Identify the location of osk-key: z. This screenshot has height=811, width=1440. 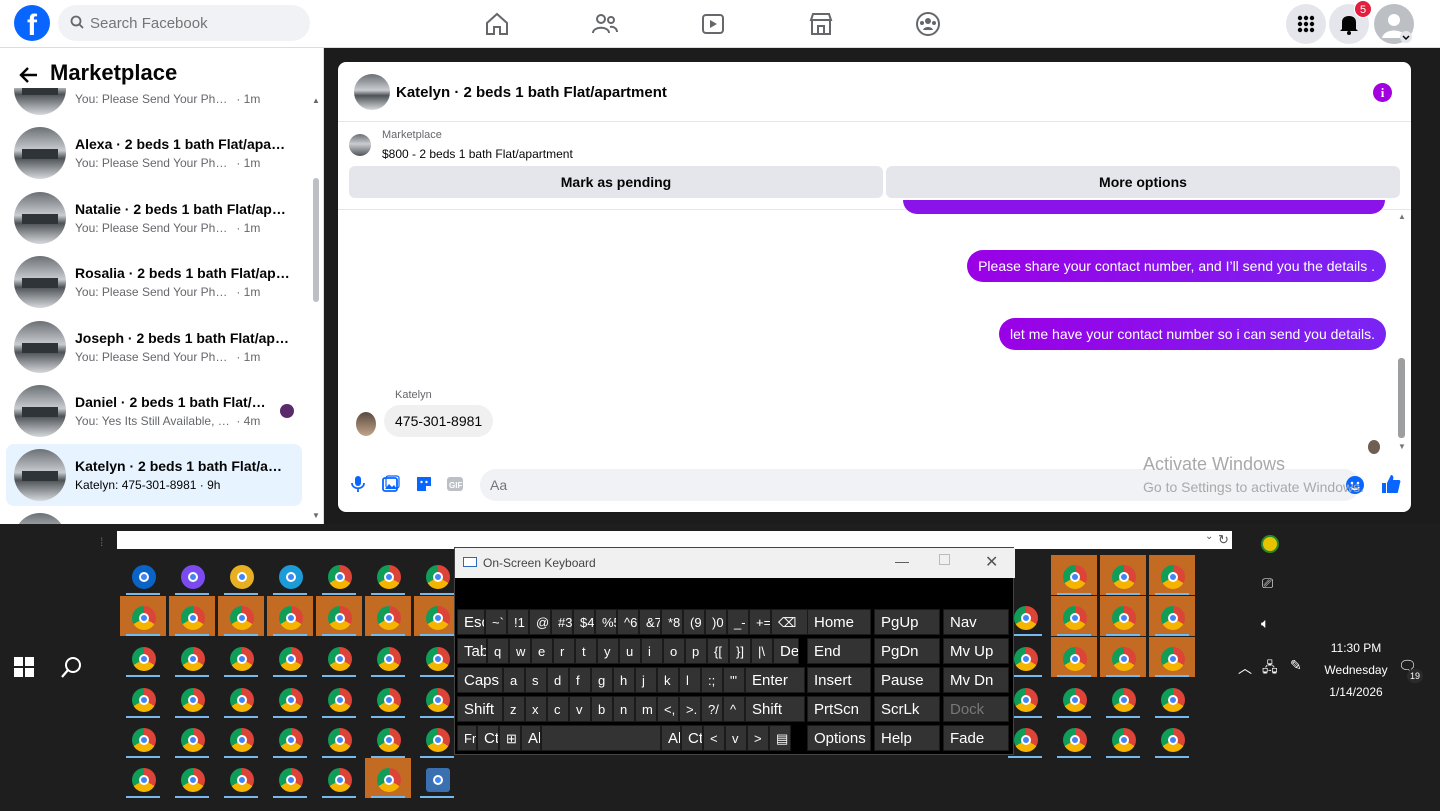
(514, 709).